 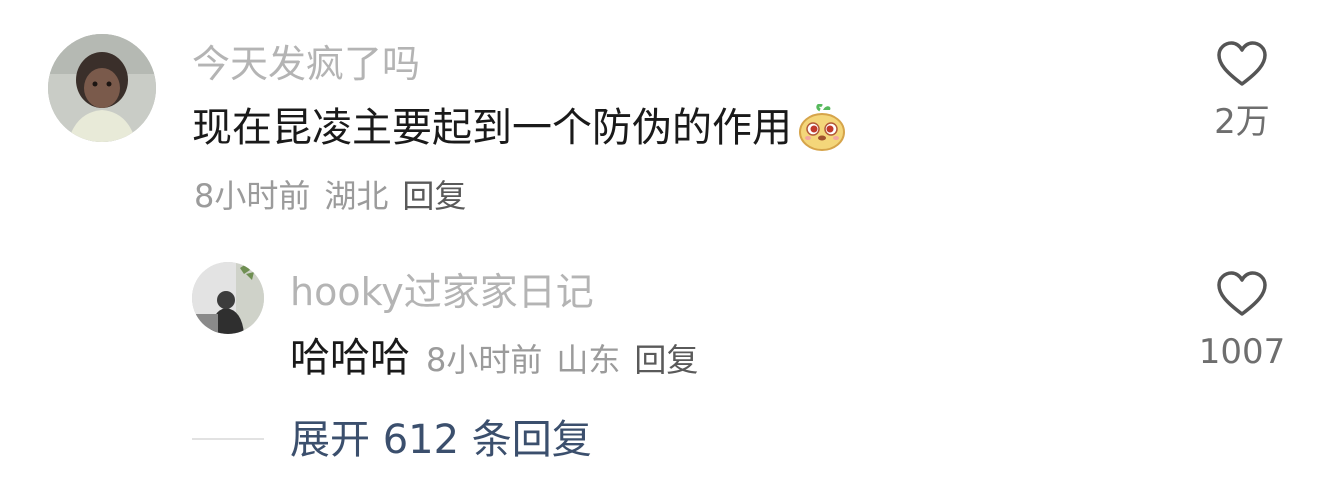 I want to click on comment-location: 湖北, so click(x=356, y=196).